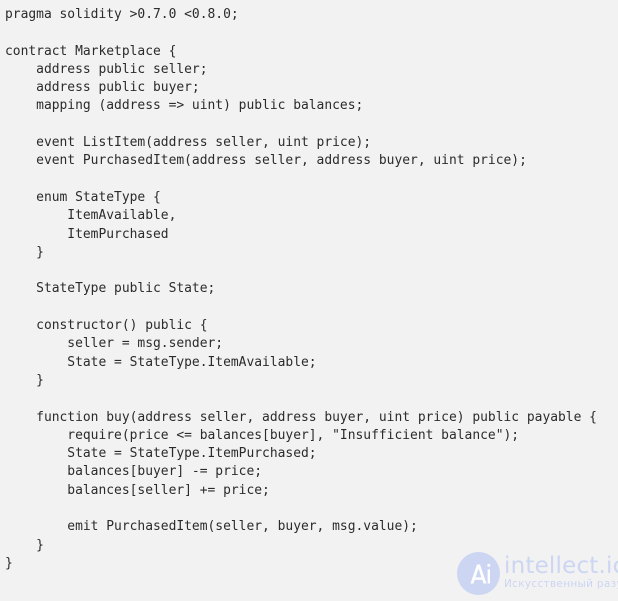  Describe the element at coordinates (114, 344) in the screenshot. I see `code-line: seller = msg.sender;` at that location.